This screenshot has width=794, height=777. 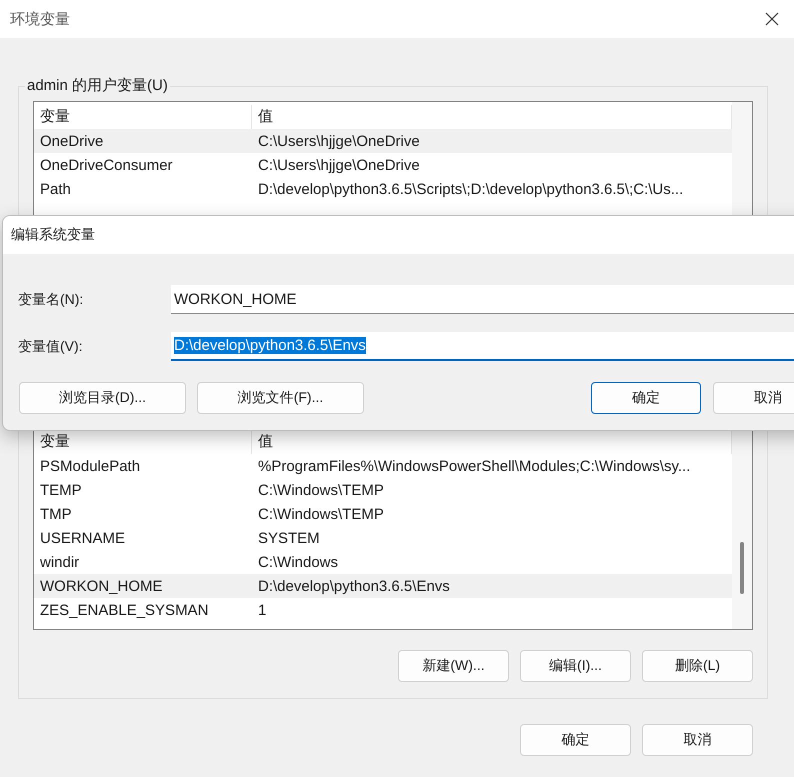 What do you see at coordinates (59, 562) in the screenshot?
I see `variable-name: windir` at bounding box center [59, 562].